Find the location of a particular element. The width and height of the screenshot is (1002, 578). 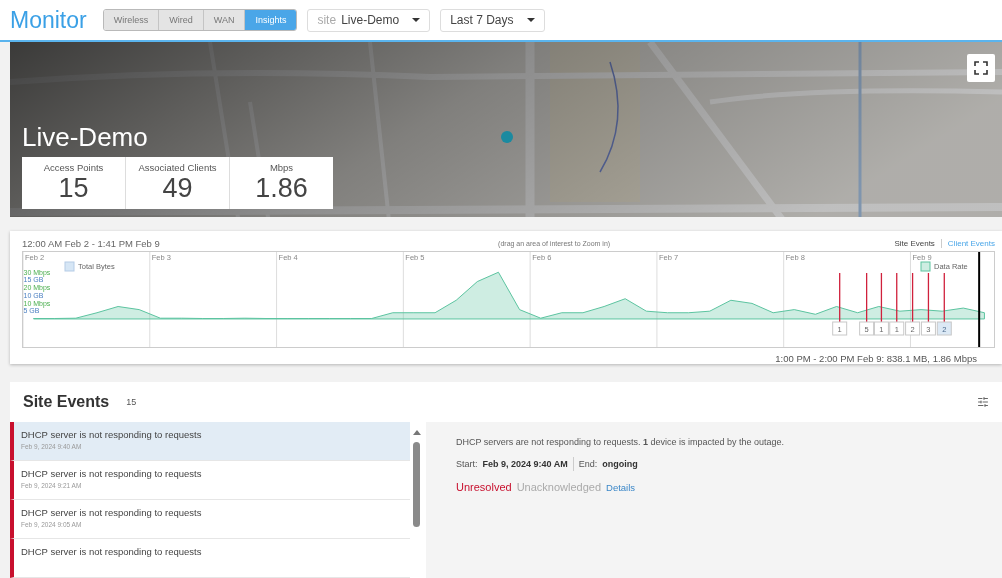

start-time: Feb 9, 2024 9:40 AM is located at coordinates (525, 464).